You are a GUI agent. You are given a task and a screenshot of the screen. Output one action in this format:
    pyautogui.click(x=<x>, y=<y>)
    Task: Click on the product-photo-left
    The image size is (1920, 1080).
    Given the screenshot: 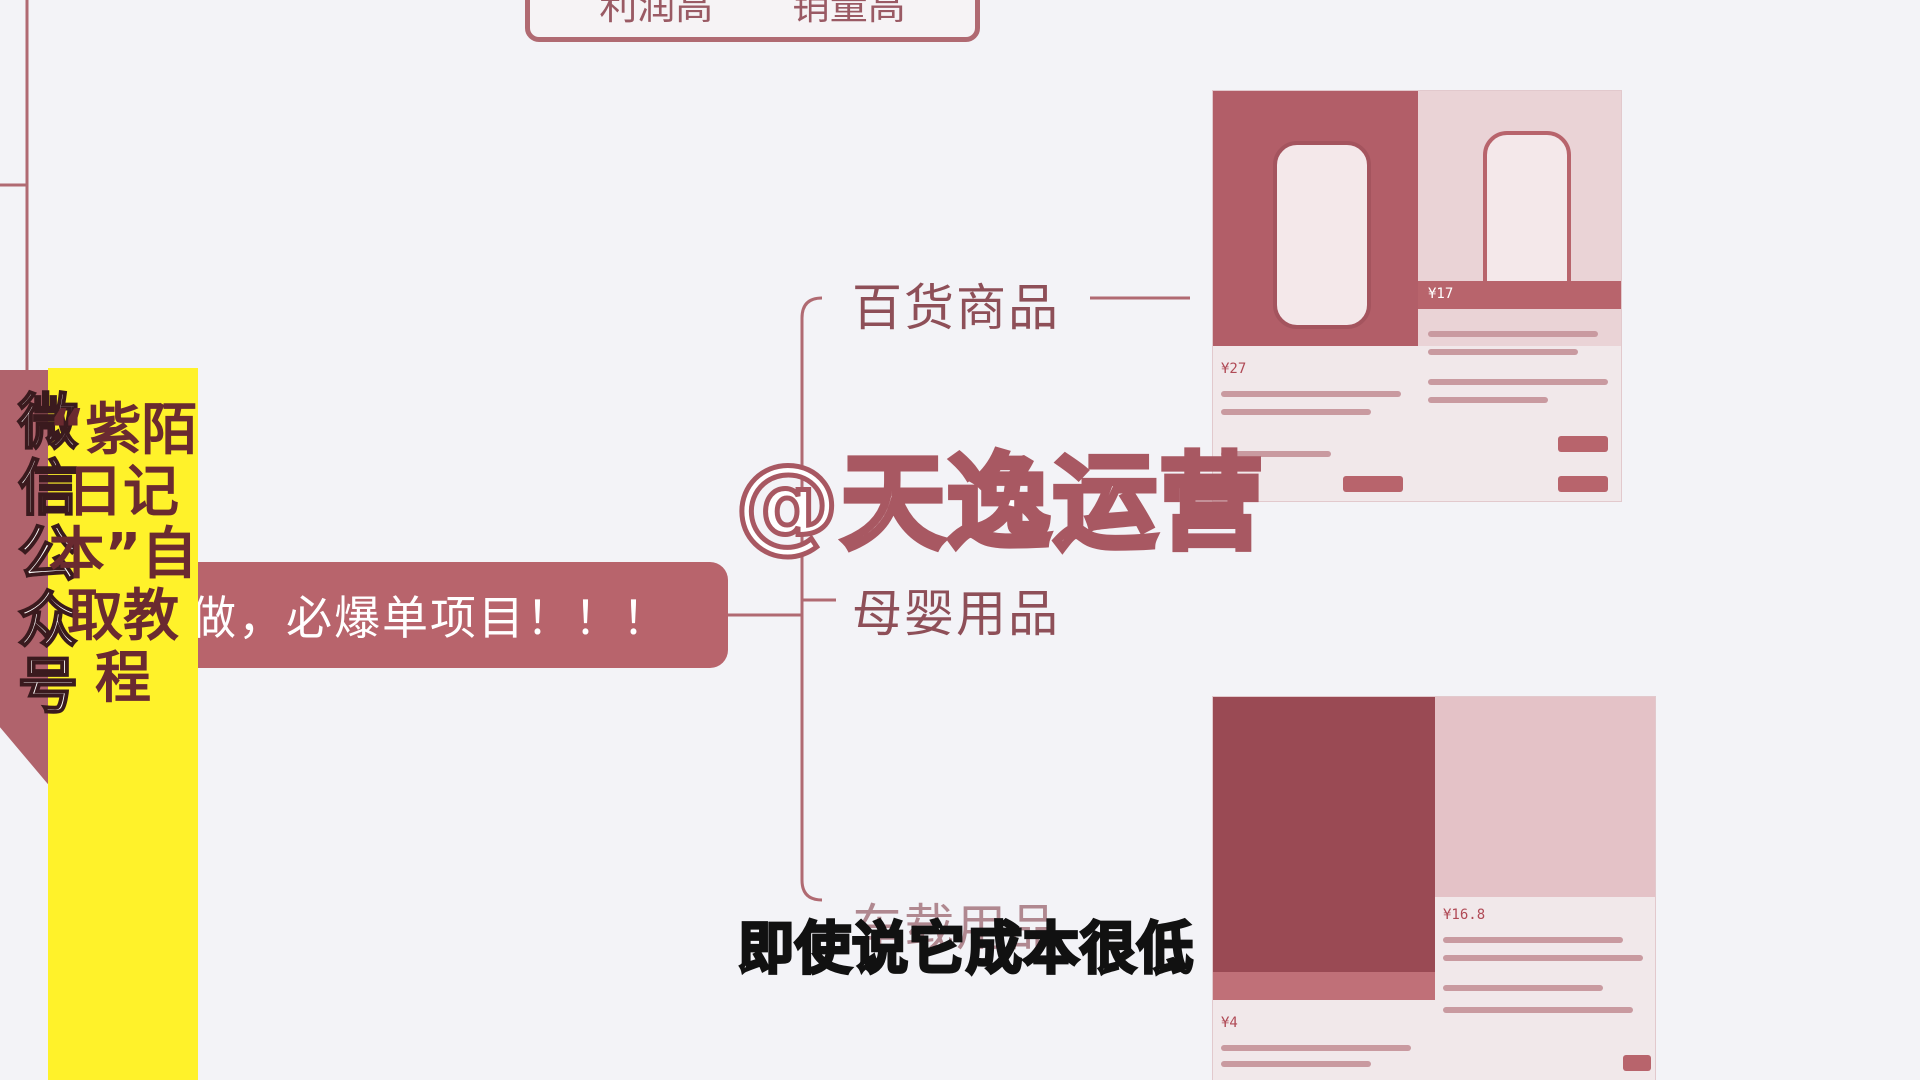 What is the action you would take?
    pyautogui.click(x=1324, y=834)
    